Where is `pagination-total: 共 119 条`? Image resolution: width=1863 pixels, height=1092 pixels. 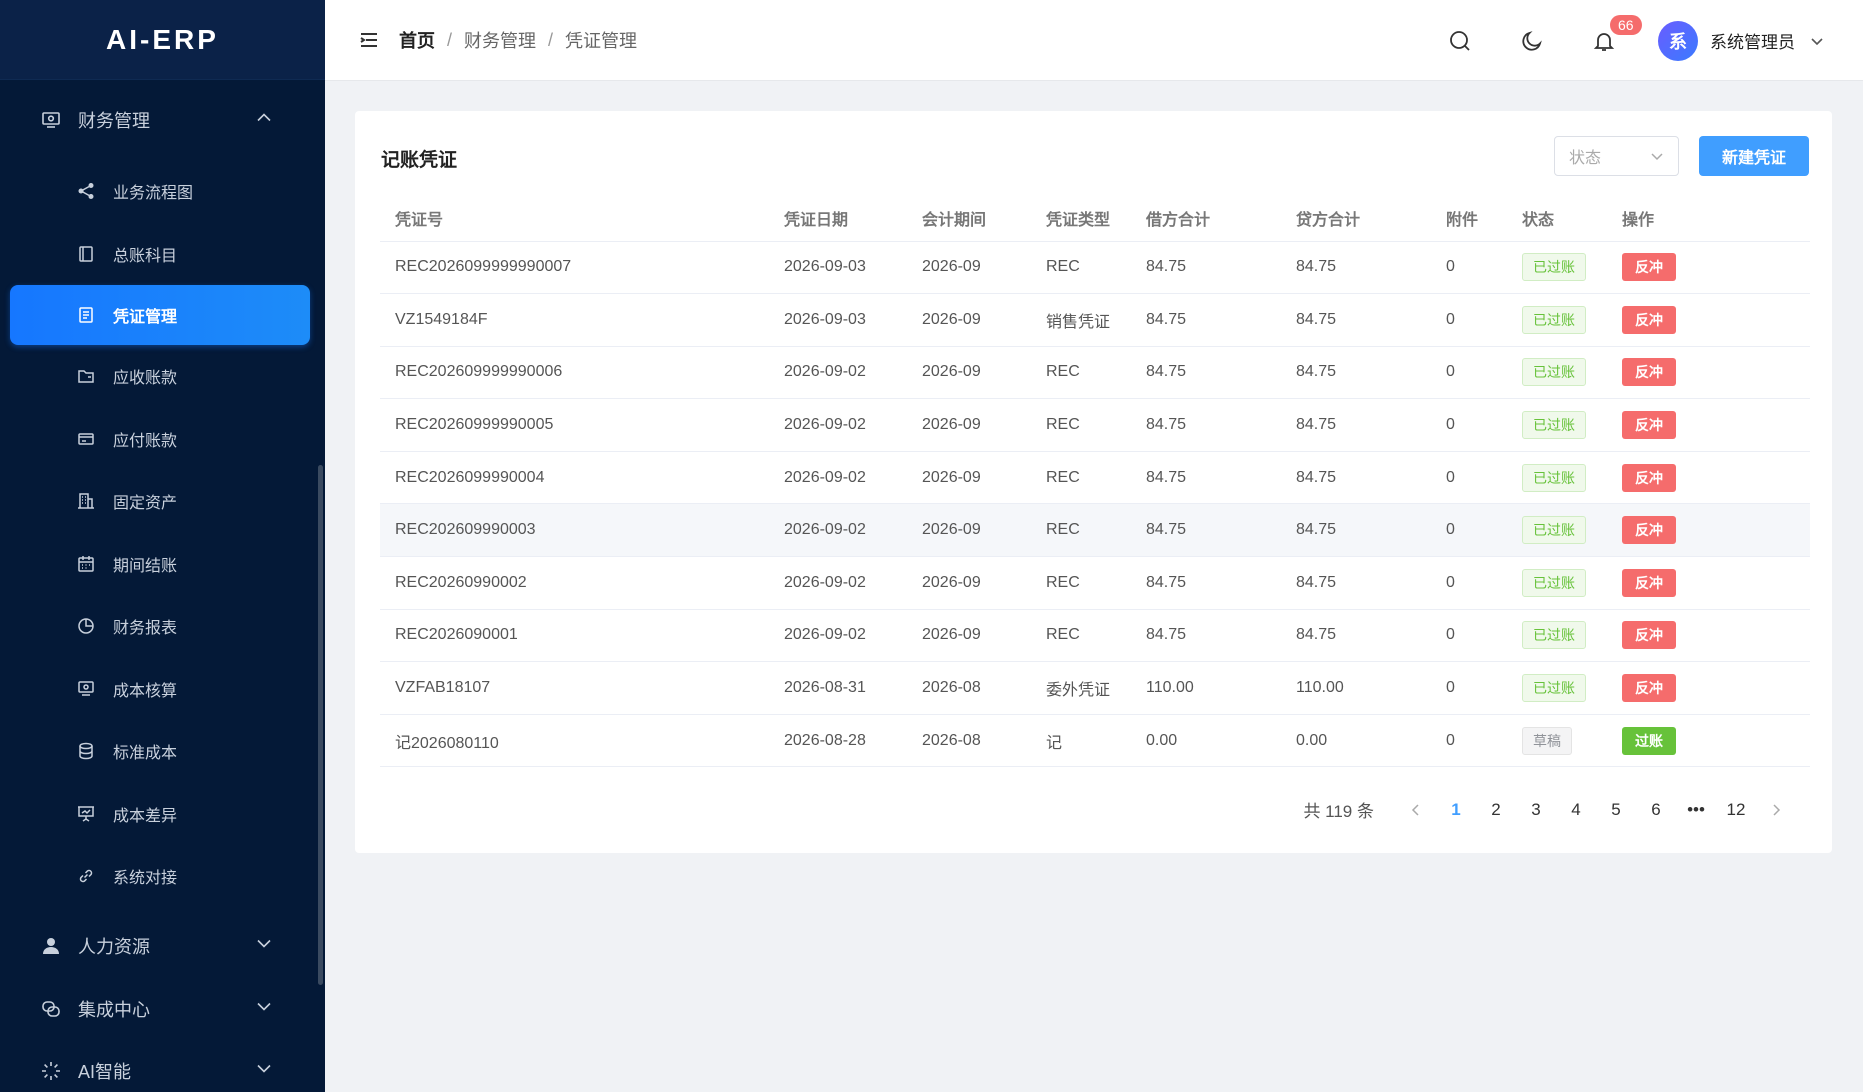 pagination-total: 共 119 条 is located at coordinates (1338, 811).